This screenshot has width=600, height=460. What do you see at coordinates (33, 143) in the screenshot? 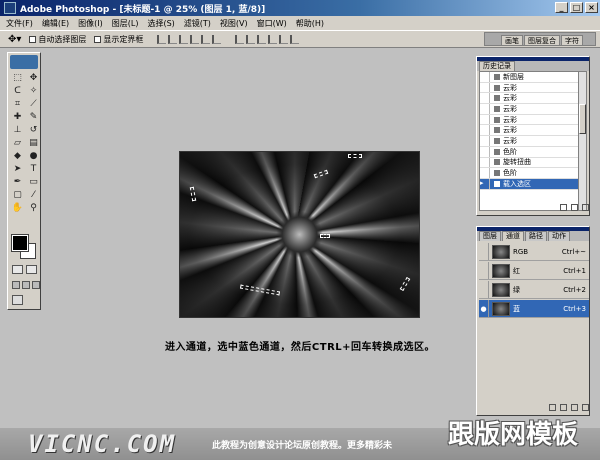
I see `gradient-tool-icon: ▤` at bounding box center [33, 143].